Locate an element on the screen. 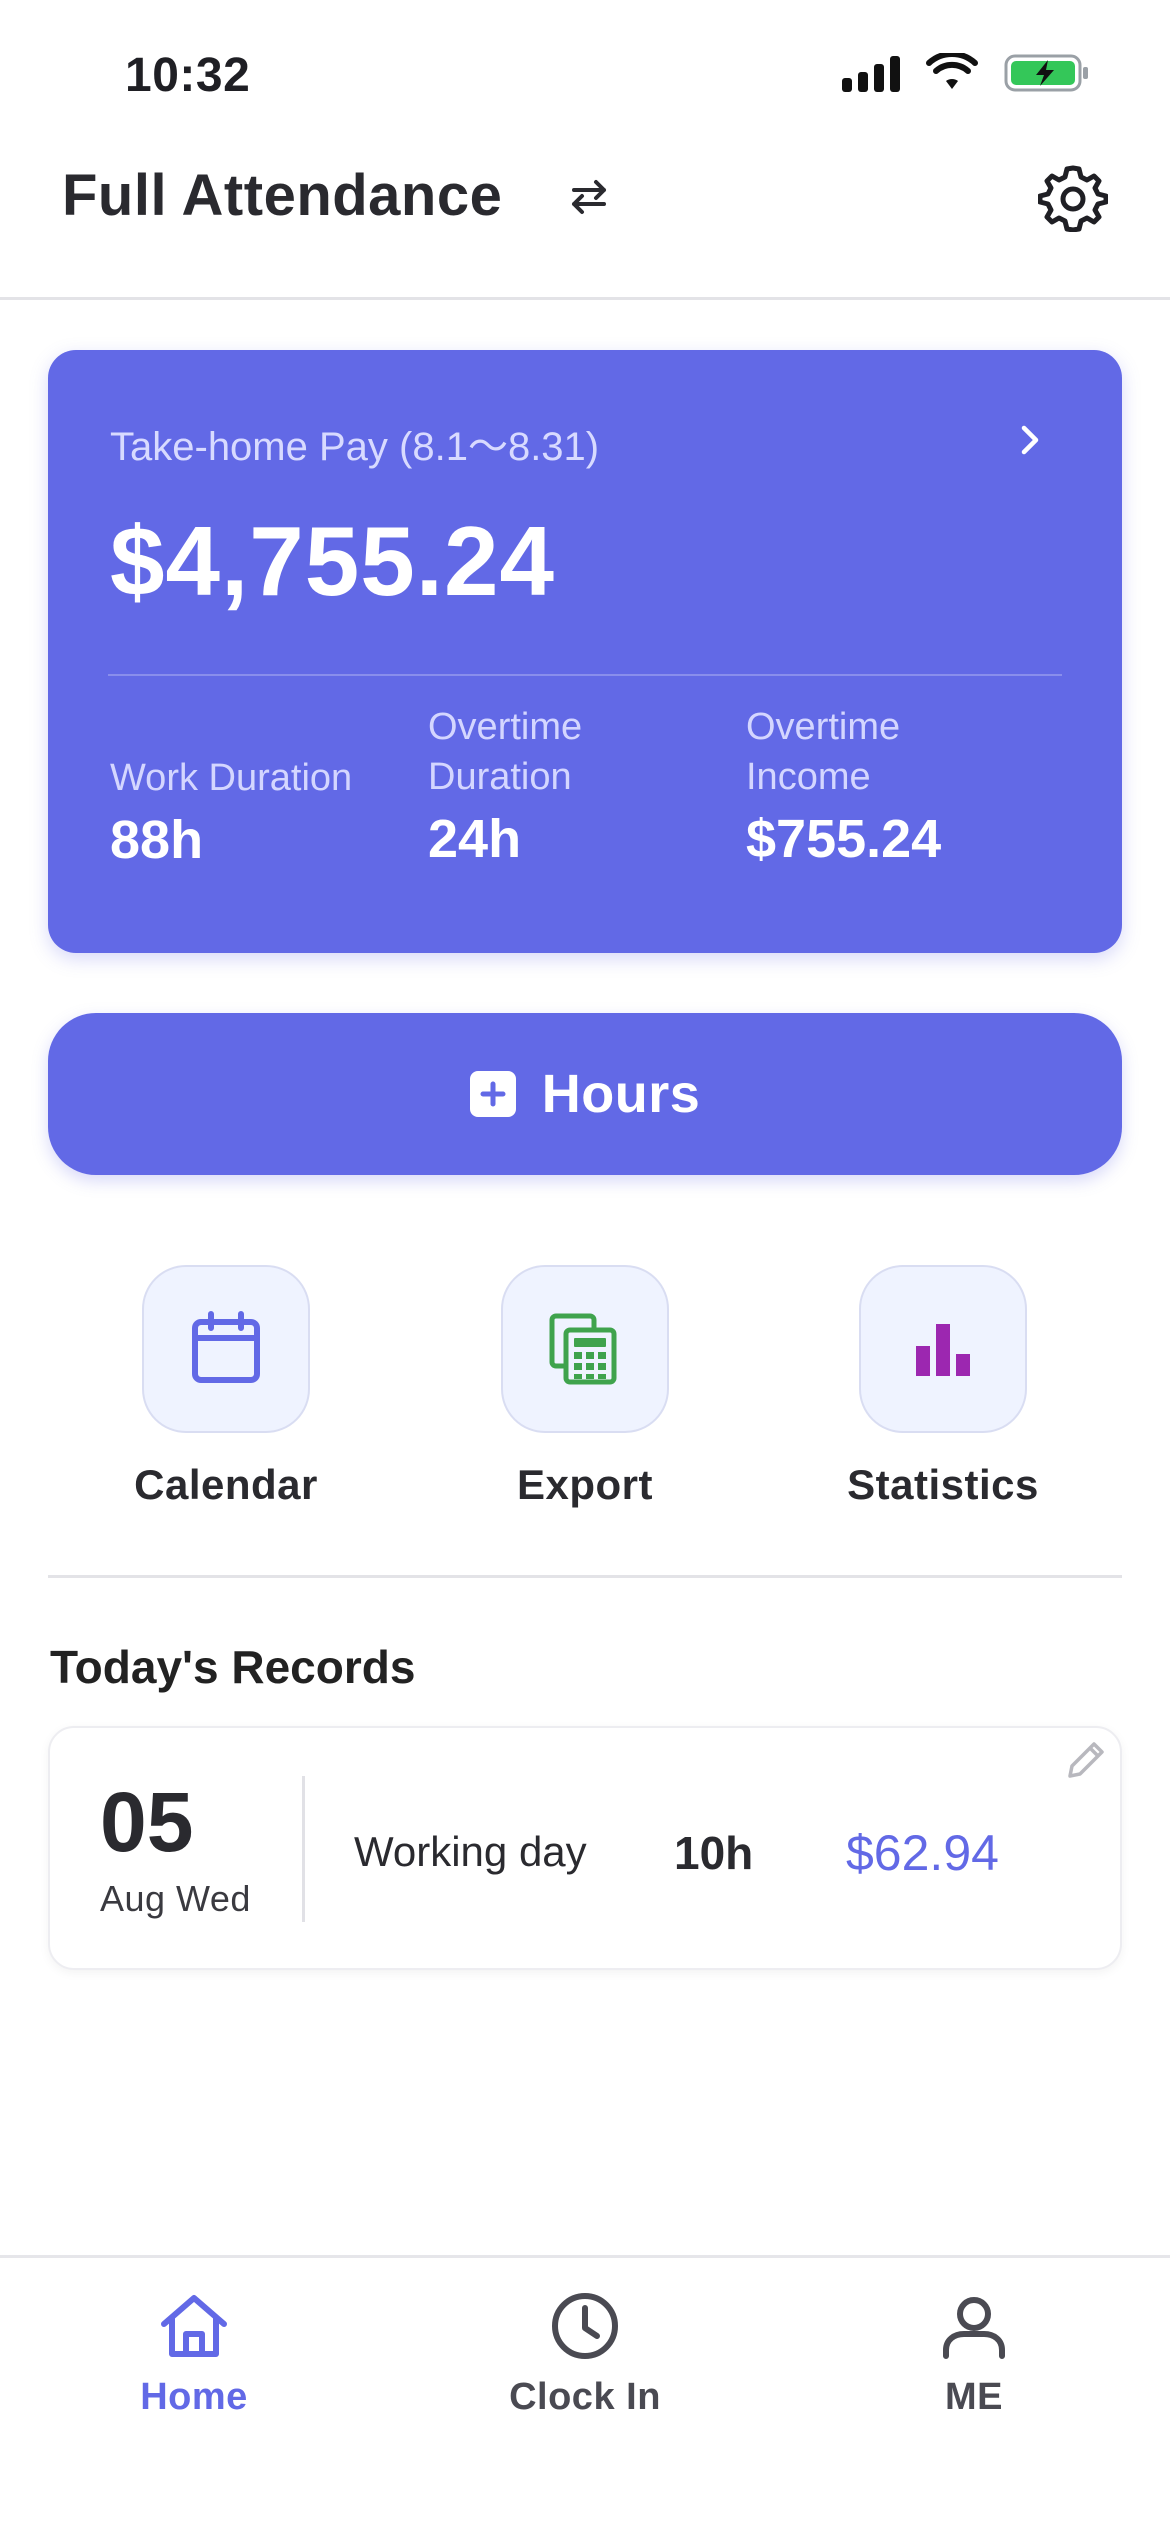 Image resolution: width=1170 pixels, height=2532 pixels. cellular-signal-icon is located at coordinates (871, 73).